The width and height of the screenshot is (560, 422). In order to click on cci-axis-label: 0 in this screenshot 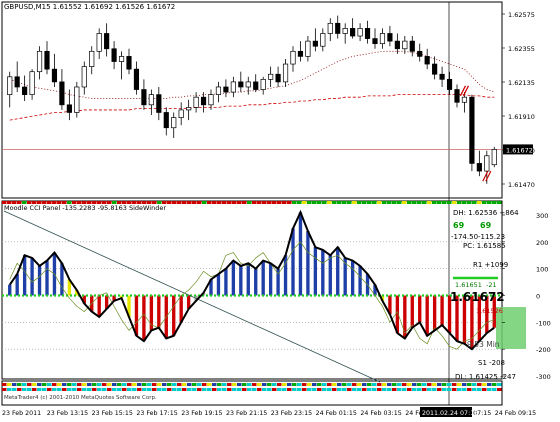, I will do `click(538, 297)`.